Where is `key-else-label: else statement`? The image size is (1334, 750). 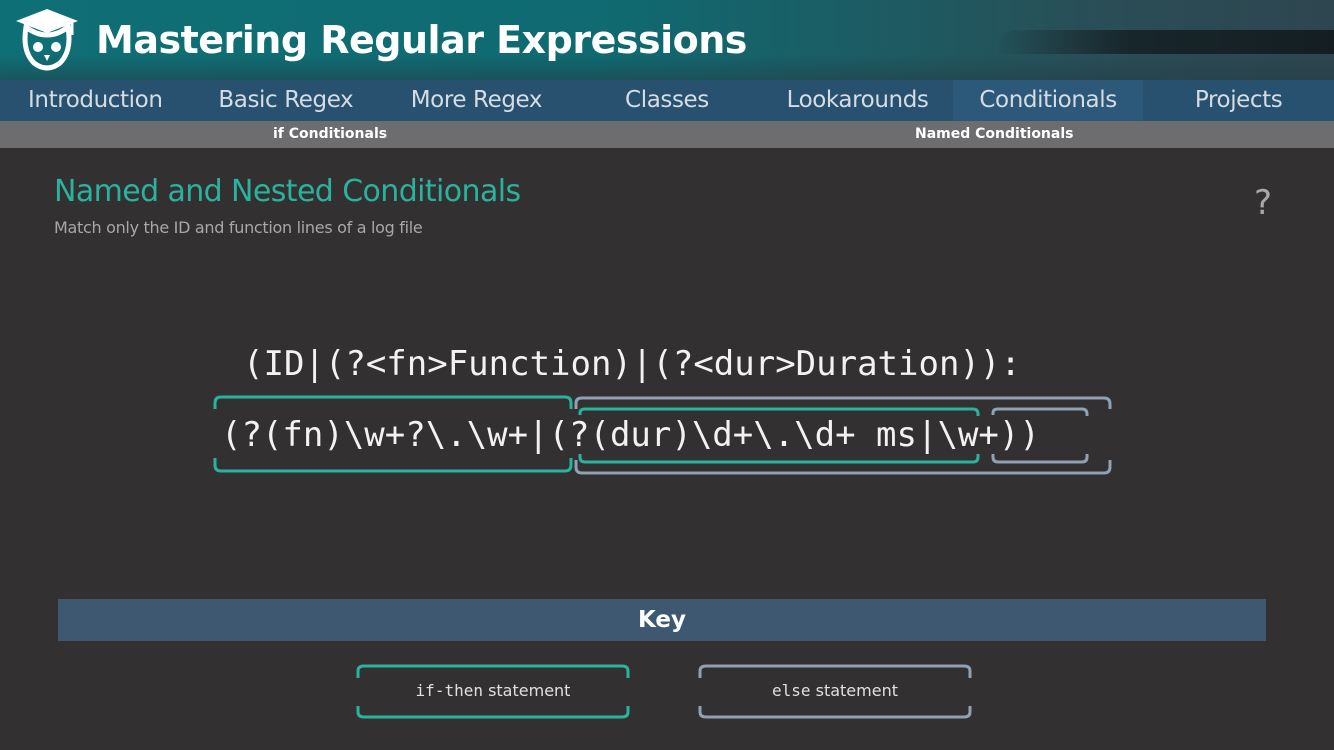
key-else-label: else statement is located at coordinates (835, 692).